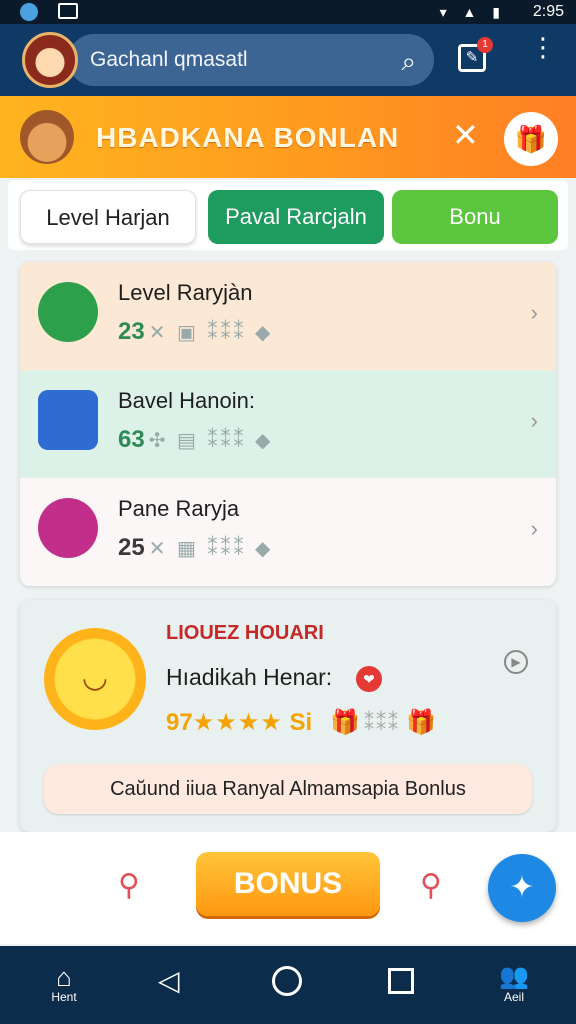  Describe the element at coordinates (548, 11) in the screenshot. I see `status-time: 2:95` at that location.